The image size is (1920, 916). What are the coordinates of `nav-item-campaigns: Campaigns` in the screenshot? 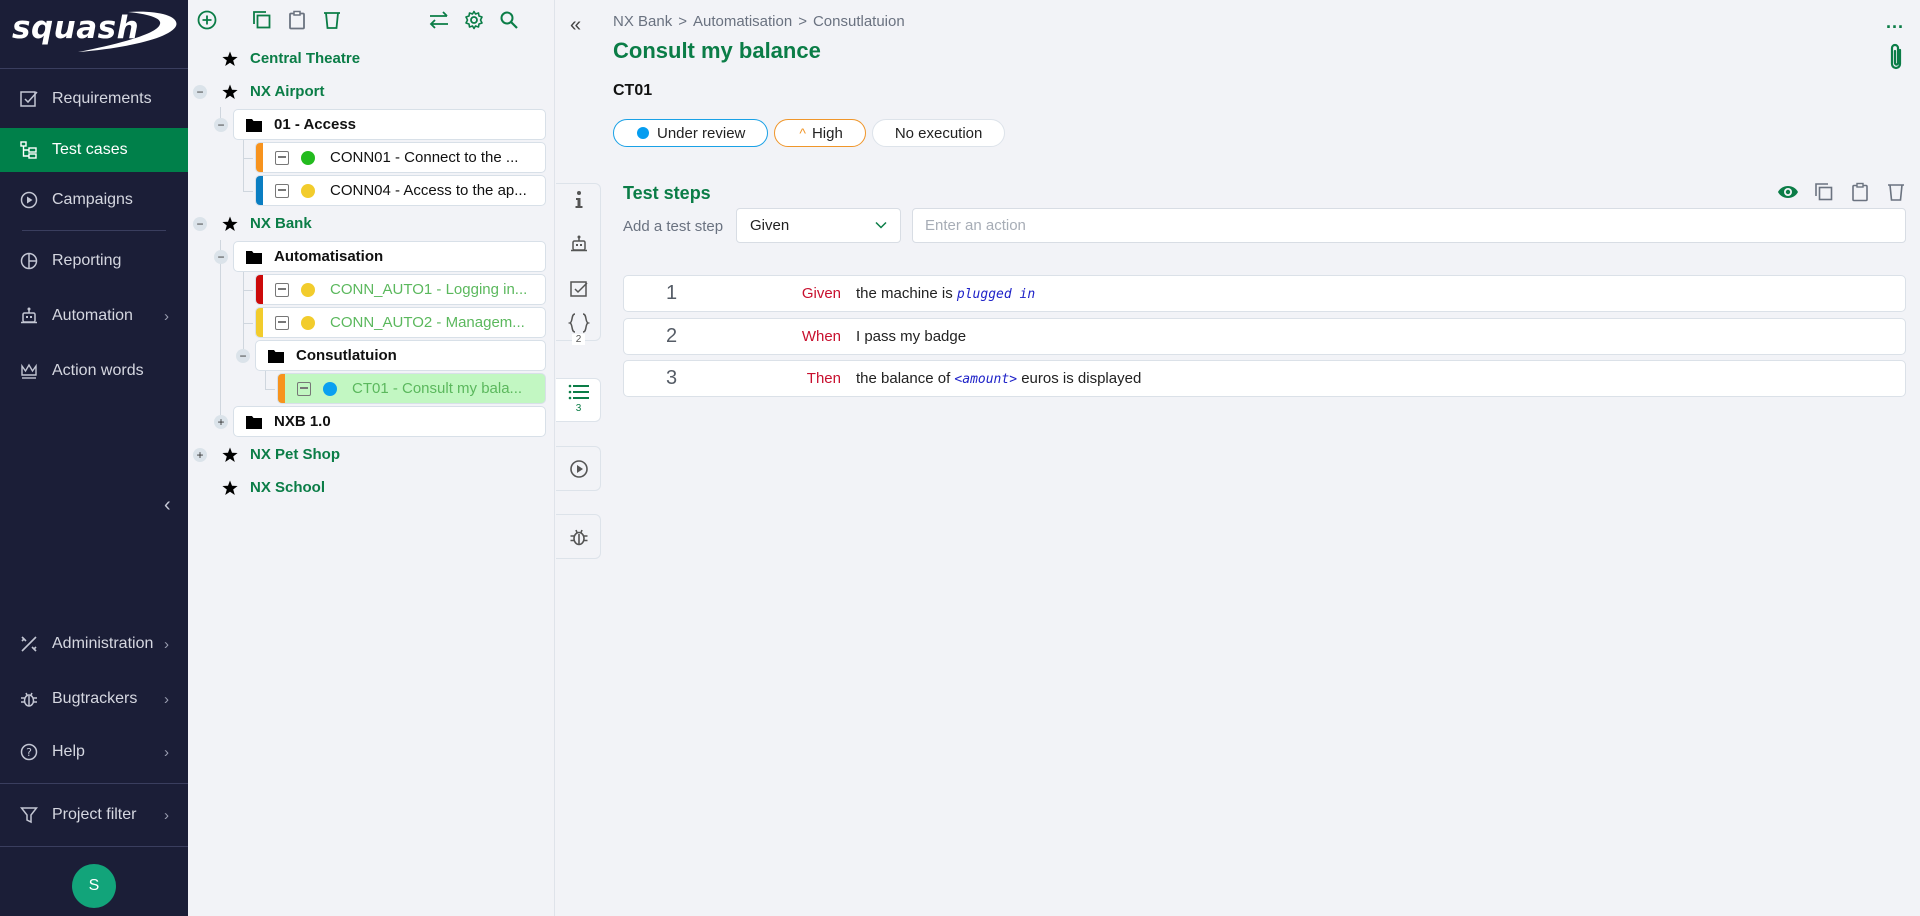 It's located at (94, 200).